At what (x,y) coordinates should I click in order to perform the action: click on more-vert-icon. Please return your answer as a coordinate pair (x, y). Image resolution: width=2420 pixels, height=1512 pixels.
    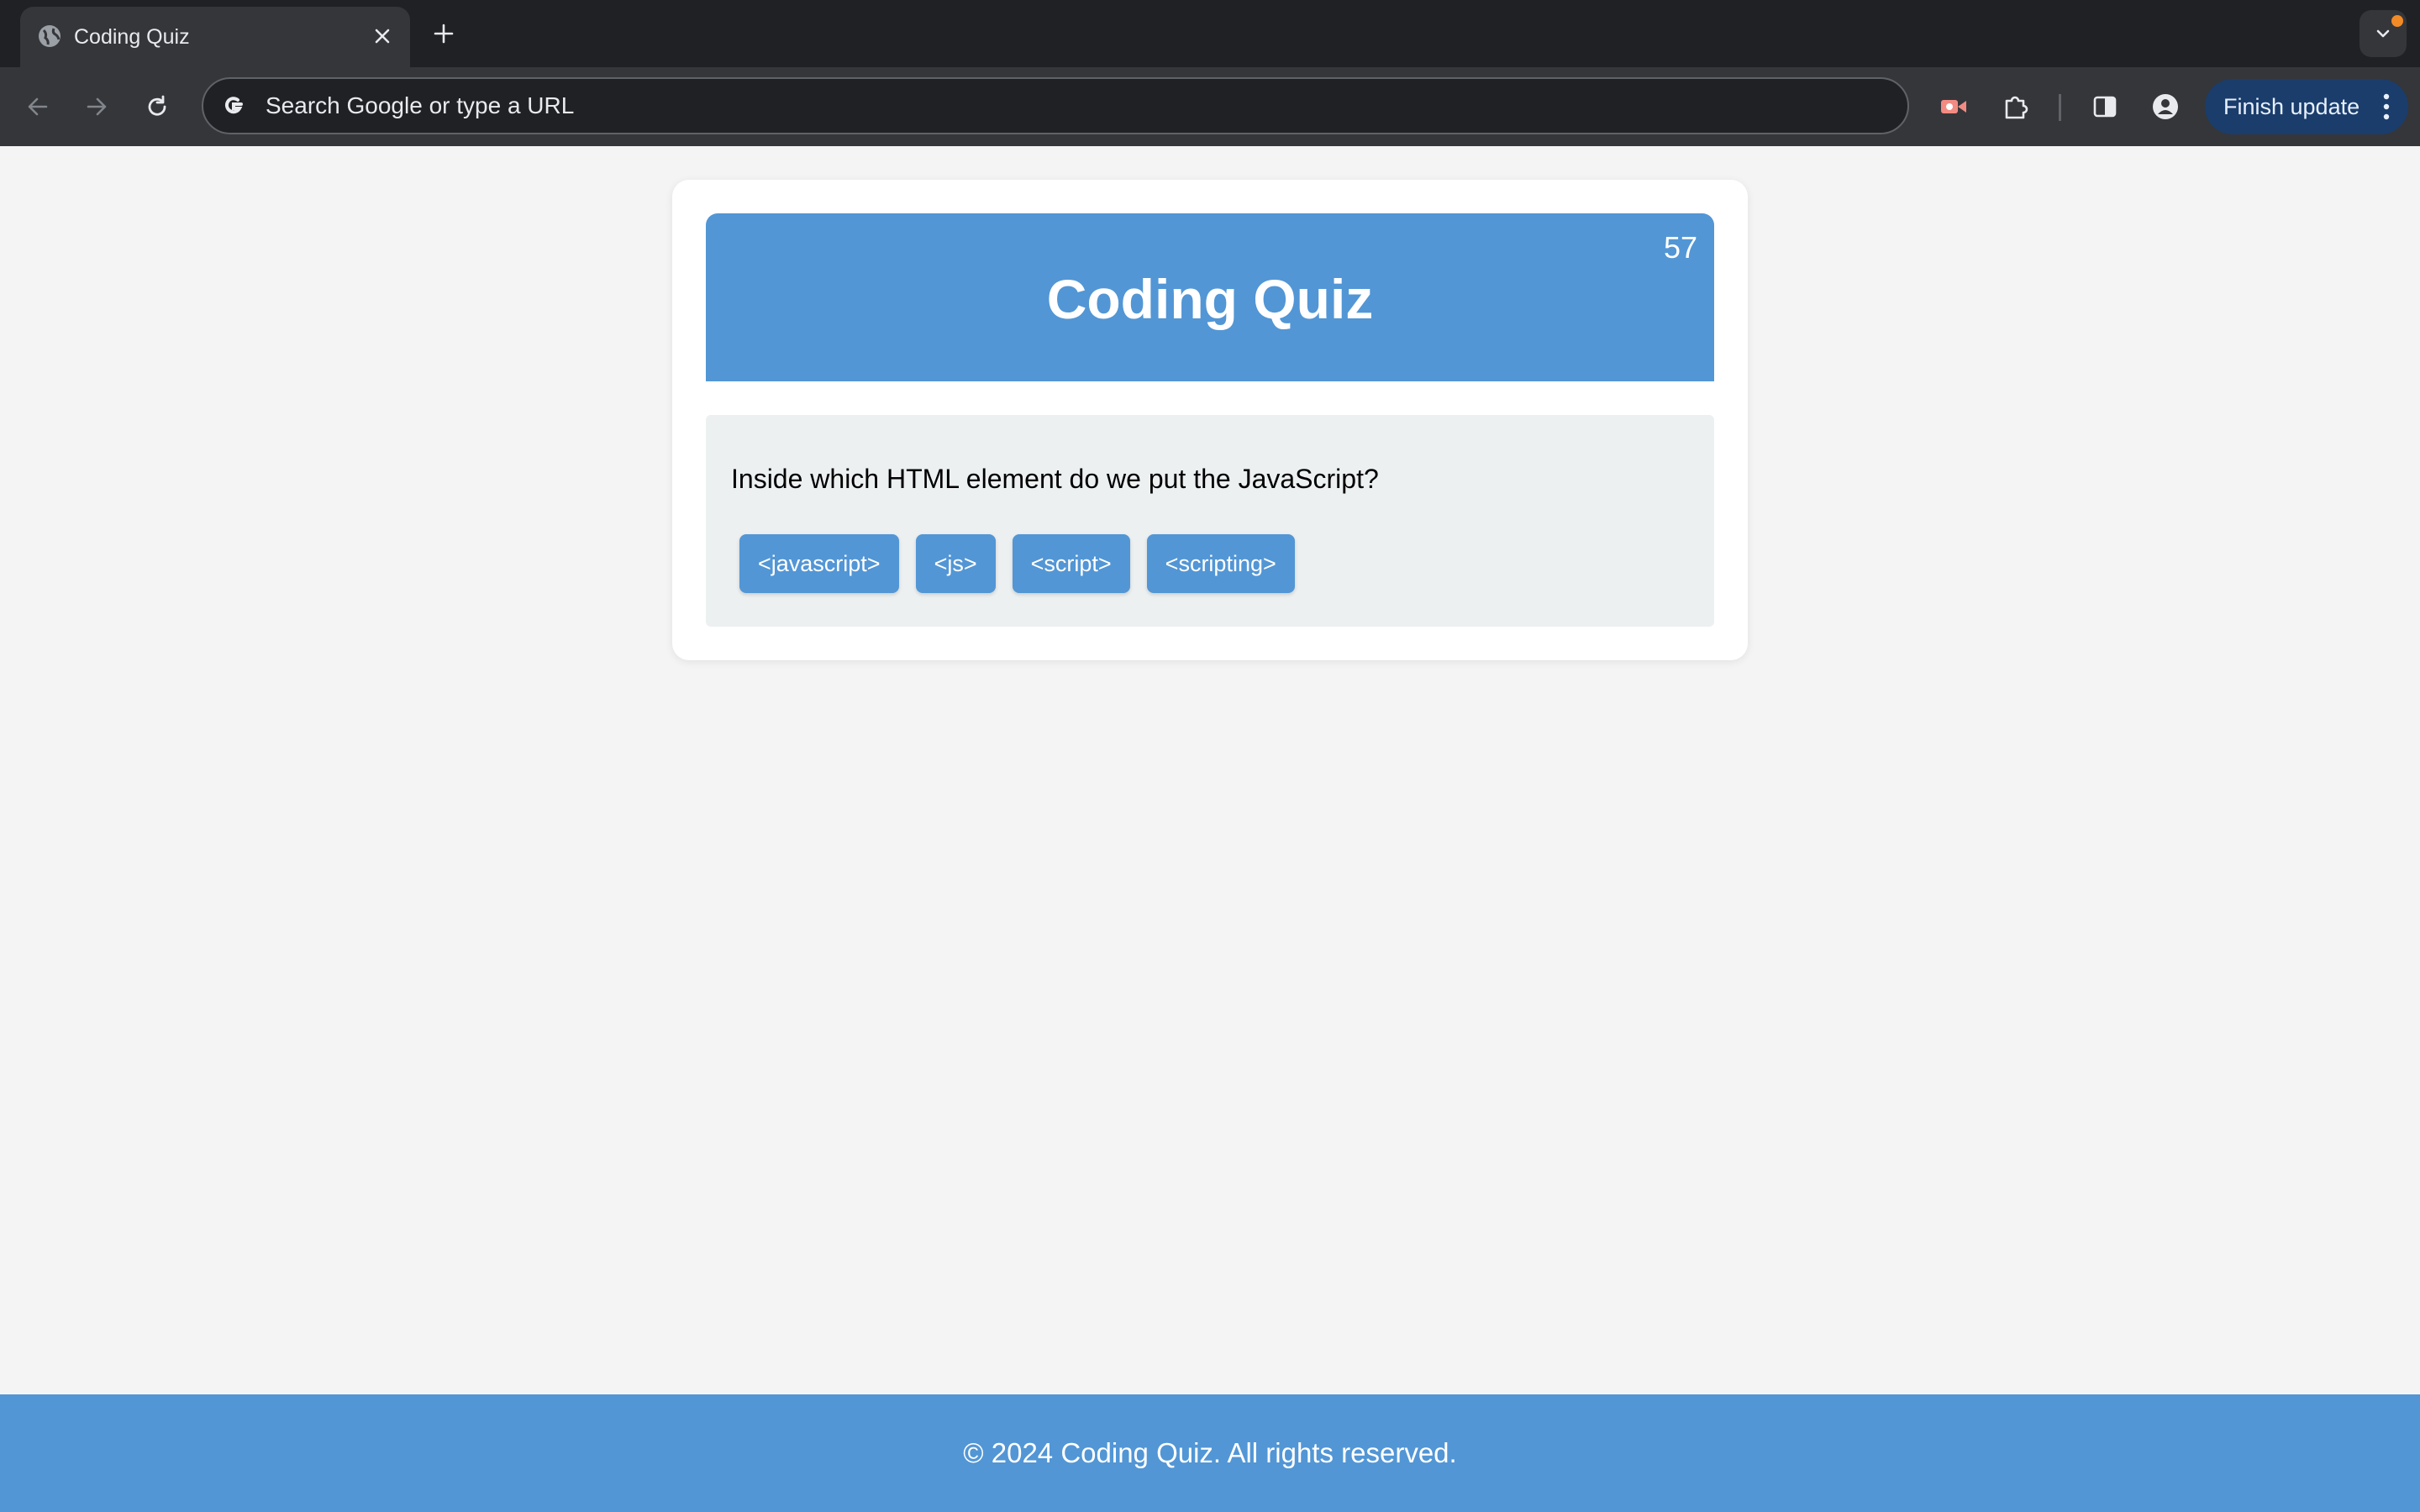
    Looking at the image, I should click on (2387, 106).